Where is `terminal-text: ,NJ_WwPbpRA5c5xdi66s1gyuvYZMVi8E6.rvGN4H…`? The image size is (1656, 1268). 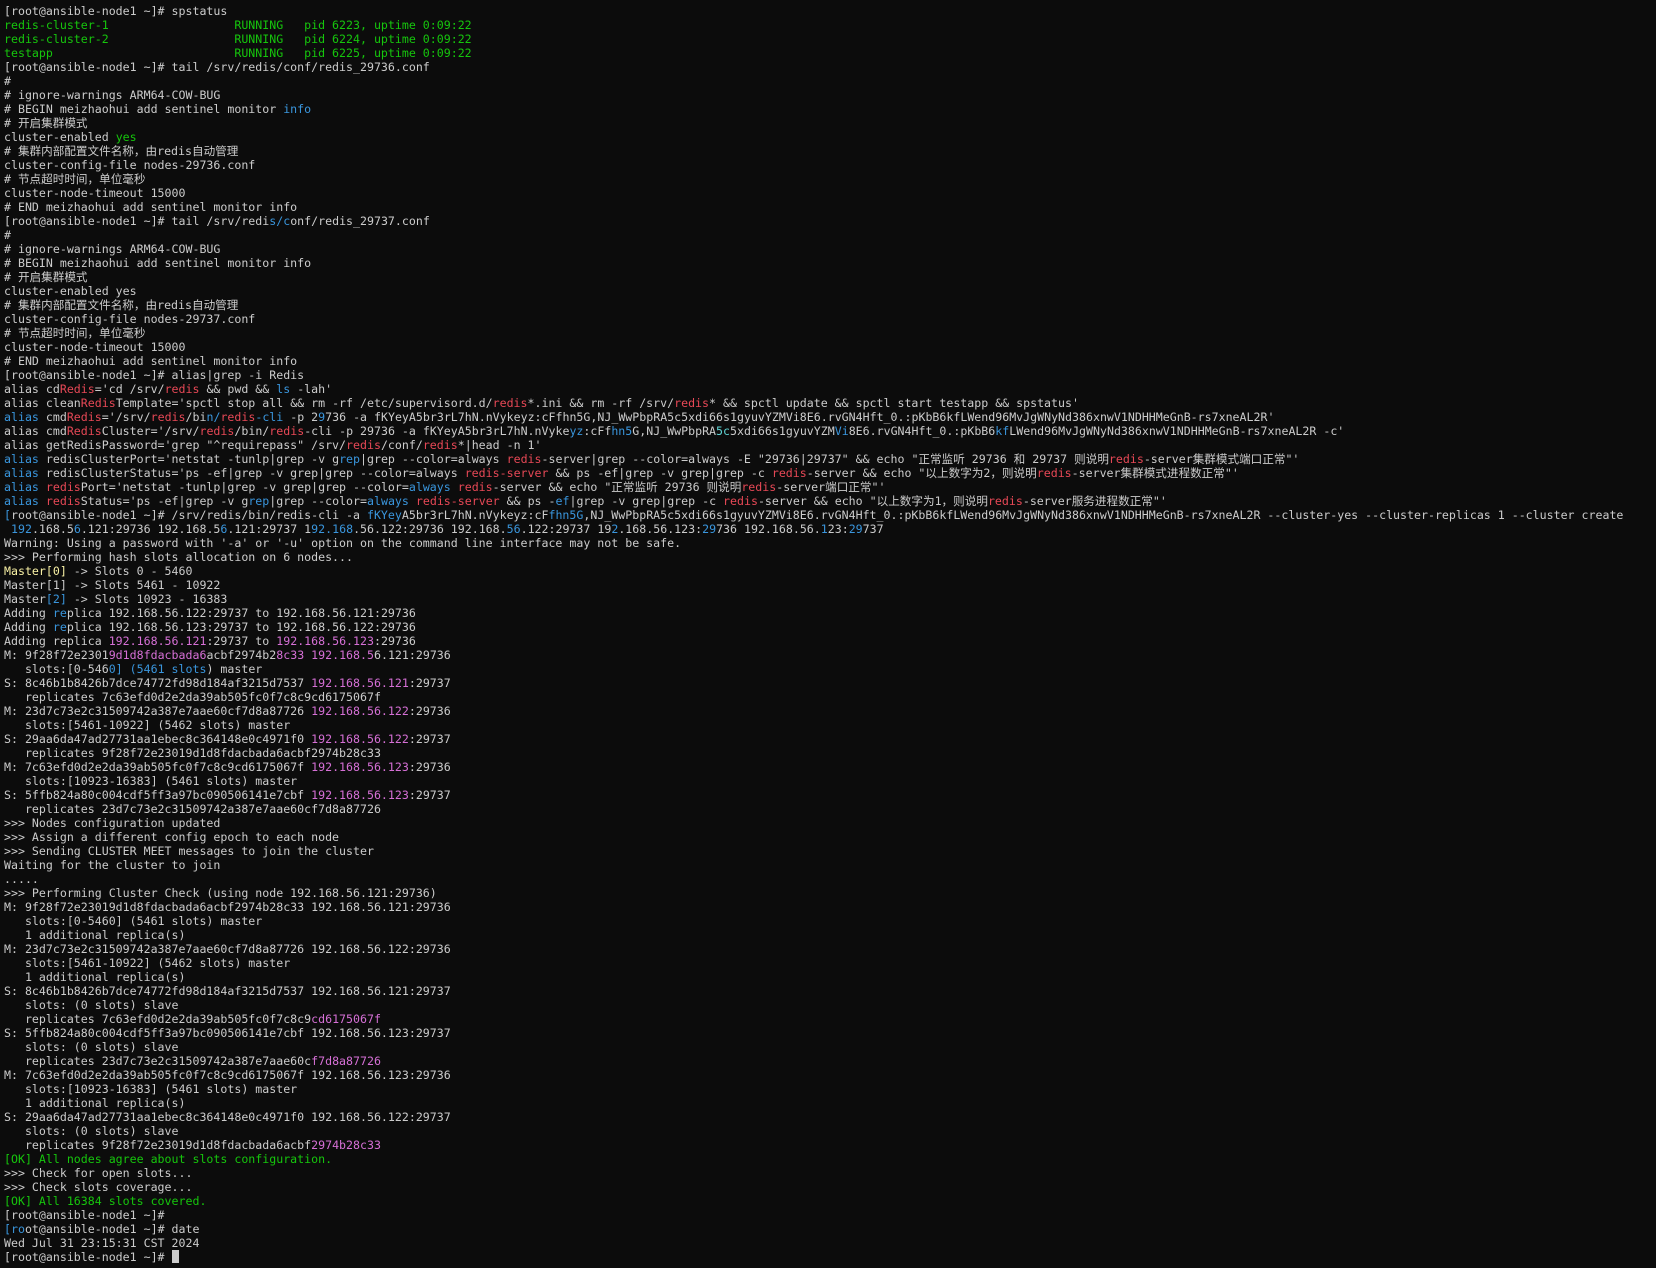 terminal-text: ,NJ_WwPbpRA5c5xdi66s1gyuvYZMVi8E6.rvGN4H… is located at coordinates (1103, 515).